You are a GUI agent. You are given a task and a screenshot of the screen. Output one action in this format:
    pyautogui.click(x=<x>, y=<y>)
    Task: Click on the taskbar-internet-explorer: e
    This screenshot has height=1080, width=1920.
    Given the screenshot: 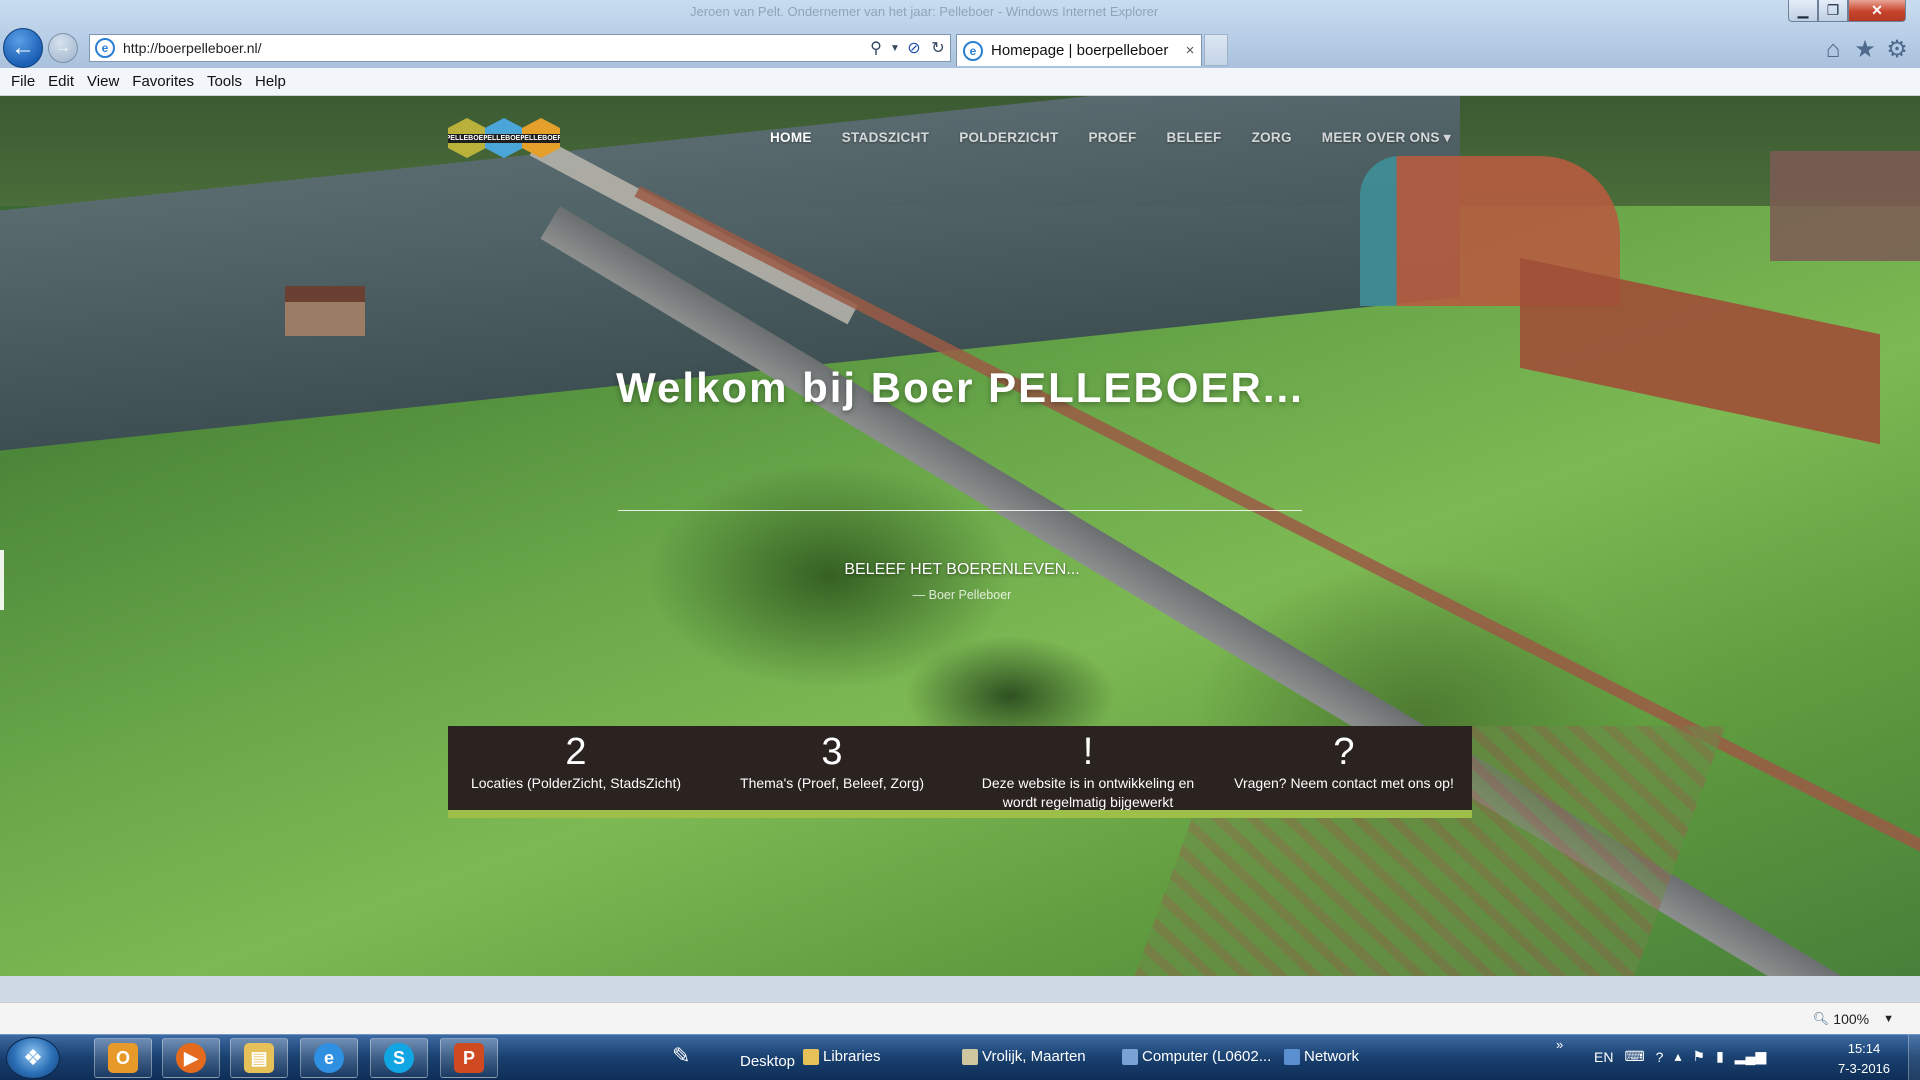 What is the action you would take?
    pyautogui.click(x=329, y=1058)
    